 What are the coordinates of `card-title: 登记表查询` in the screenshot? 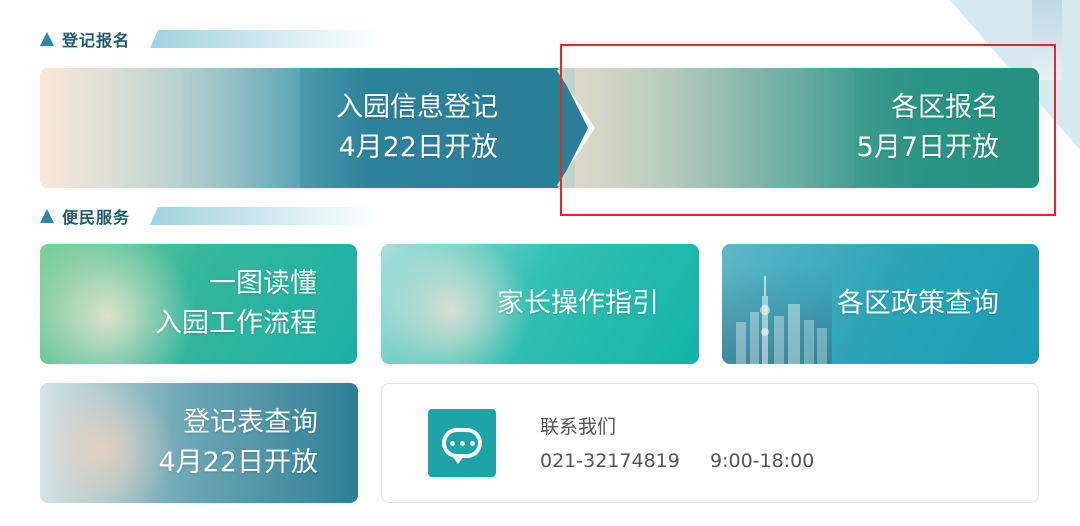 It's located at (250, 422).